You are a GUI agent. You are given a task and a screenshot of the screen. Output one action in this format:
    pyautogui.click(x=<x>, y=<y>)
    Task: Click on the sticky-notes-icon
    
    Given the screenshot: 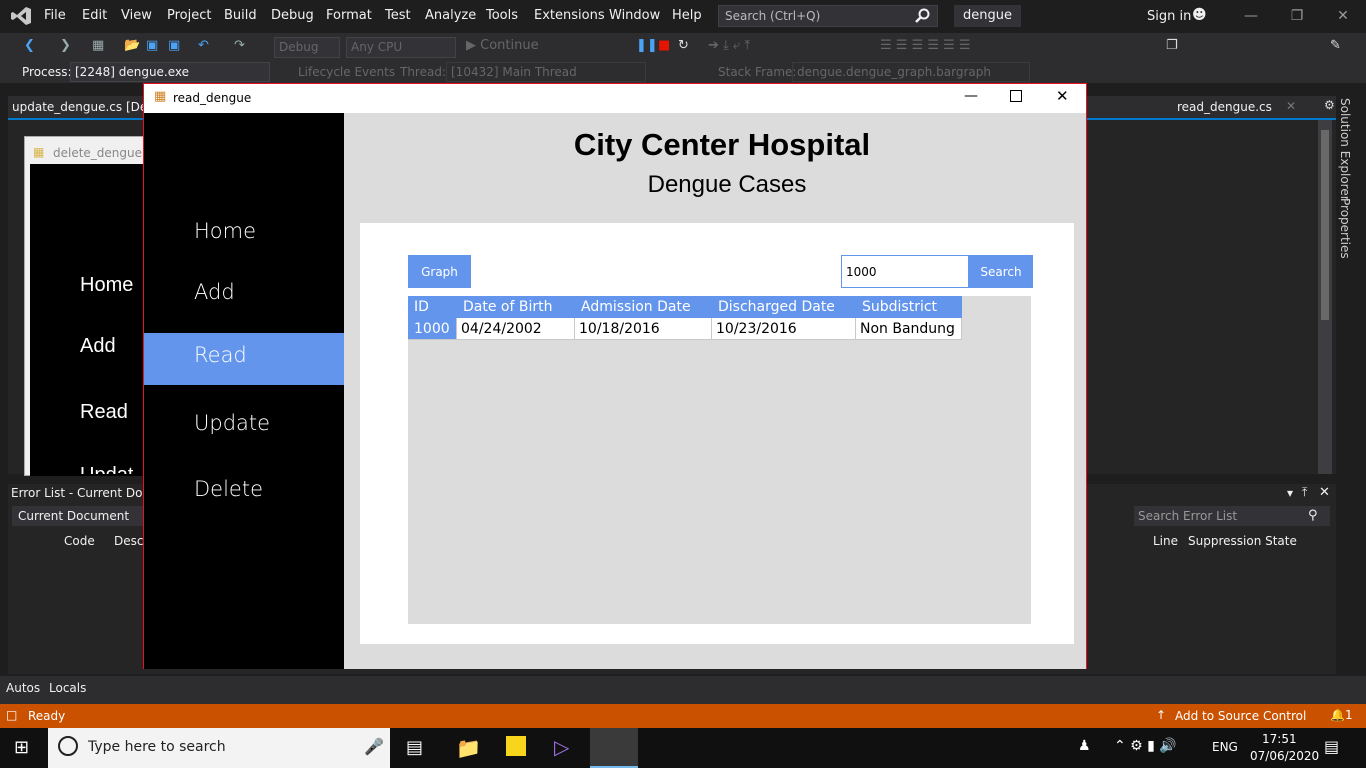 What is the action you would take?
    pyautogui.click(x=516, y=746)
    